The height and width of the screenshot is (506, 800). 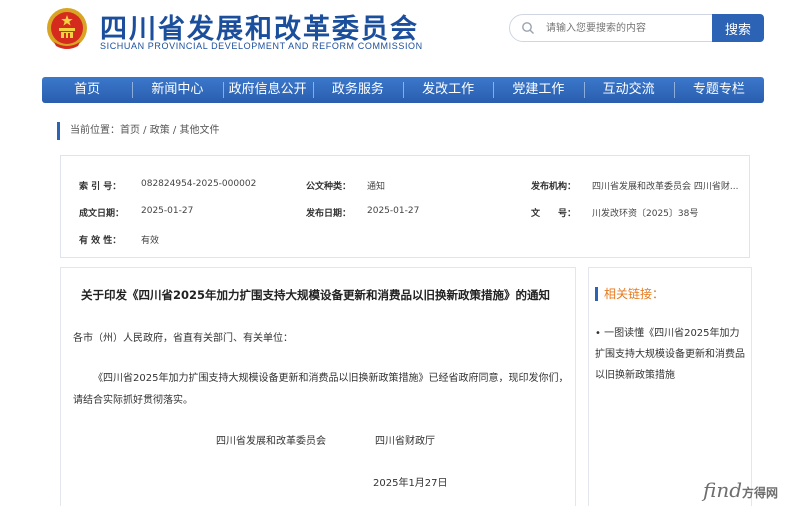 I want to click on watermark-cn: 方得网, so click(x=760, y=493).